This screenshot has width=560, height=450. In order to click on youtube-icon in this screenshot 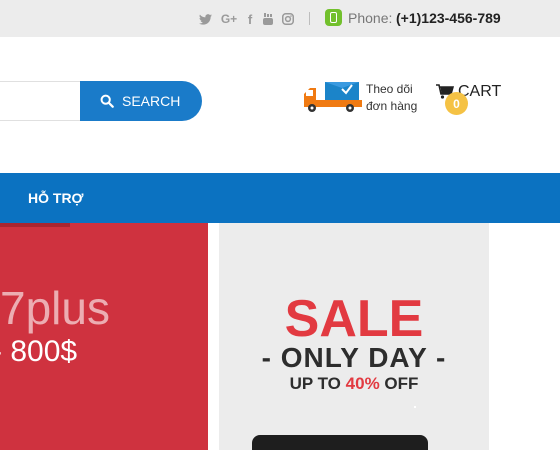, I will do `click(268, 19)`.